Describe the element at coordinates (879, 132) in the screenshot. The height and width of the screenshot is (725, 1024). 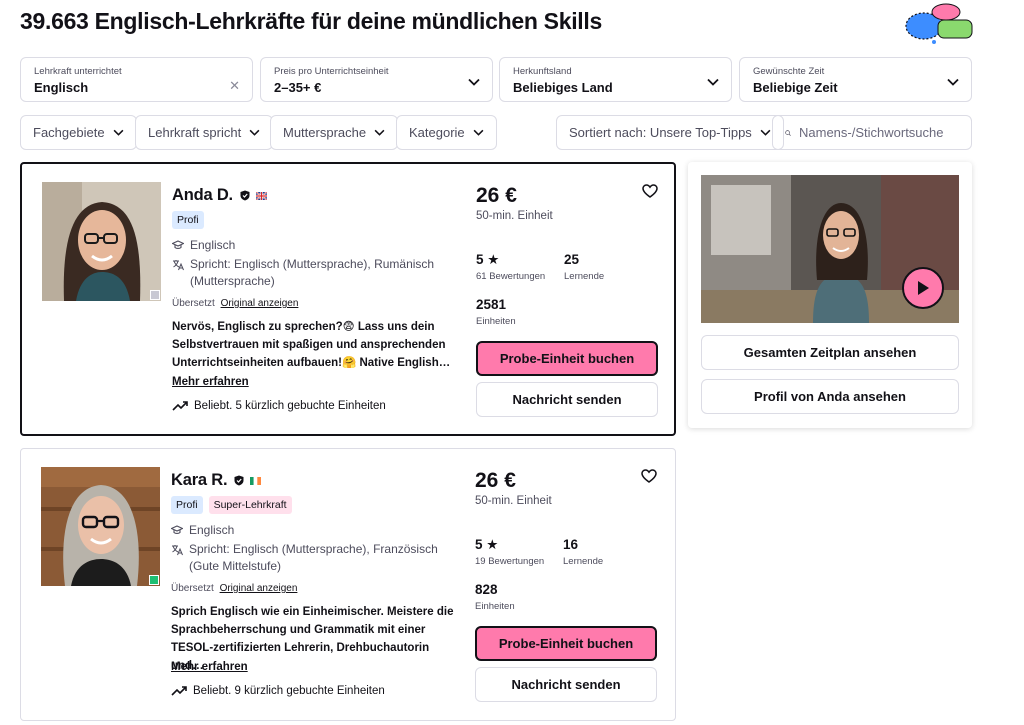
I see `search-input` at that location.